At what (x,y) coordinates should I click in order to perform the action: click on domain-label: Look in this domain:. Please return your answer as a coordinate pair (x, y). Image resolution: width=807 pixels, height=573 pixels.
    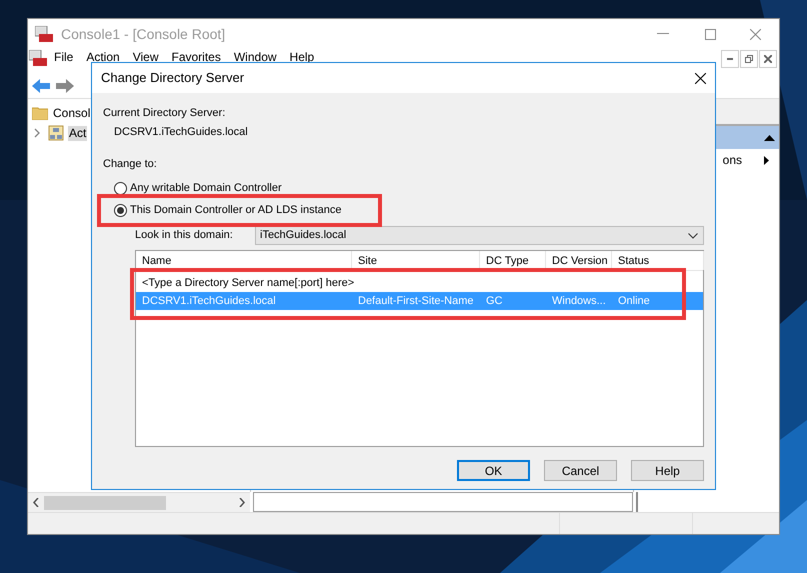
    Looking at the image, I should click on (184, 236).